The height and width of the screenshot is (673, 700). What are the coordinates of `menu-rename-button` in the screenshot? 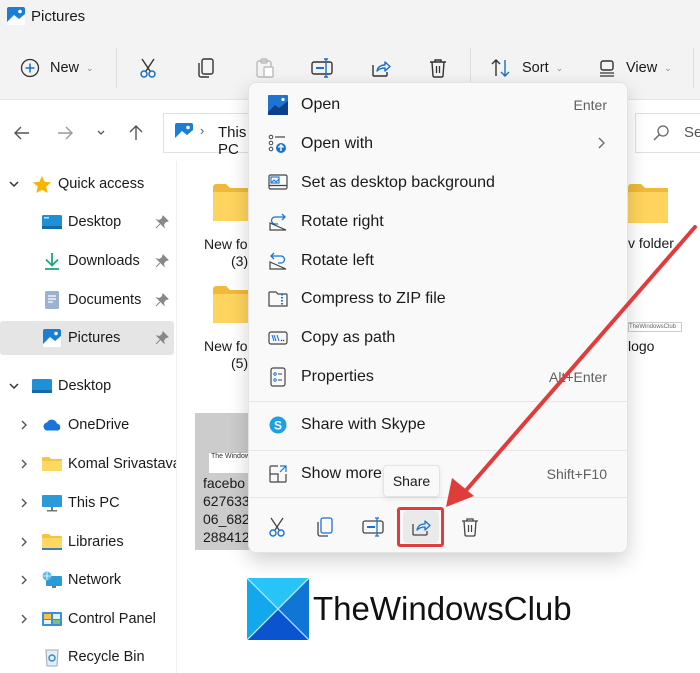 It's located at (373, 527).